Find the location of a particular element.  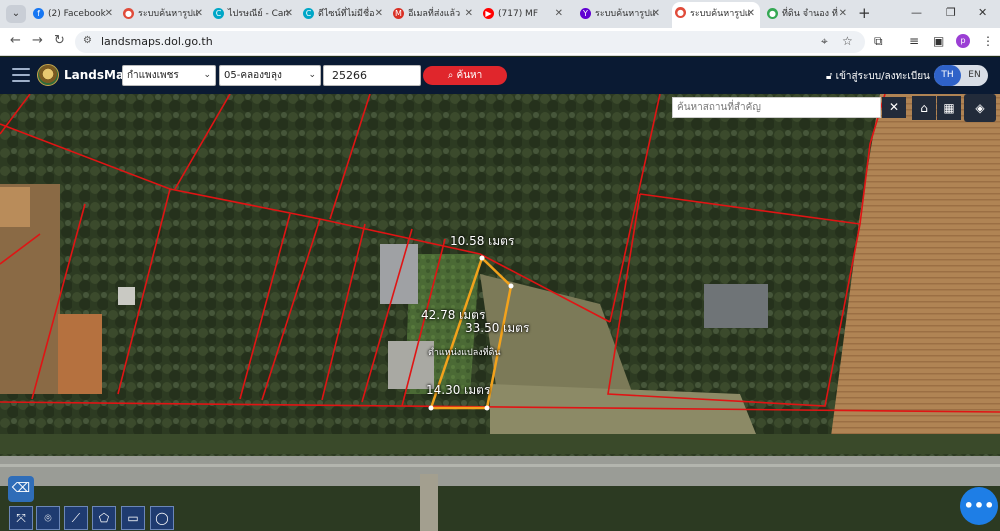

new-tab-button: + is located at coordinates (864, 13).